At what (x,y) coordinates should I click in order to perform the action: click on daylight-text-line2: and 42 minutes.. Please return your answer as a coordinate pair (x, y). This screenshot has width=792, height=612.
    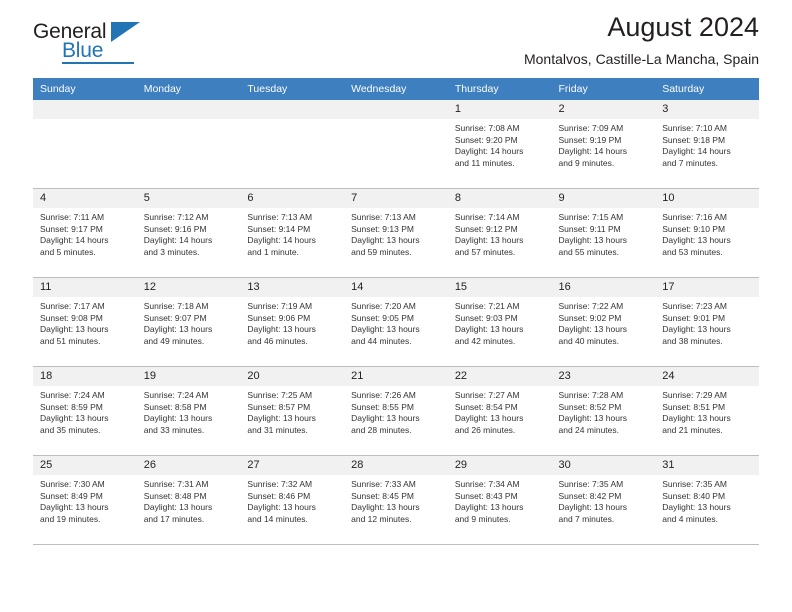
    Looking at the image, I should click on (485, 340).